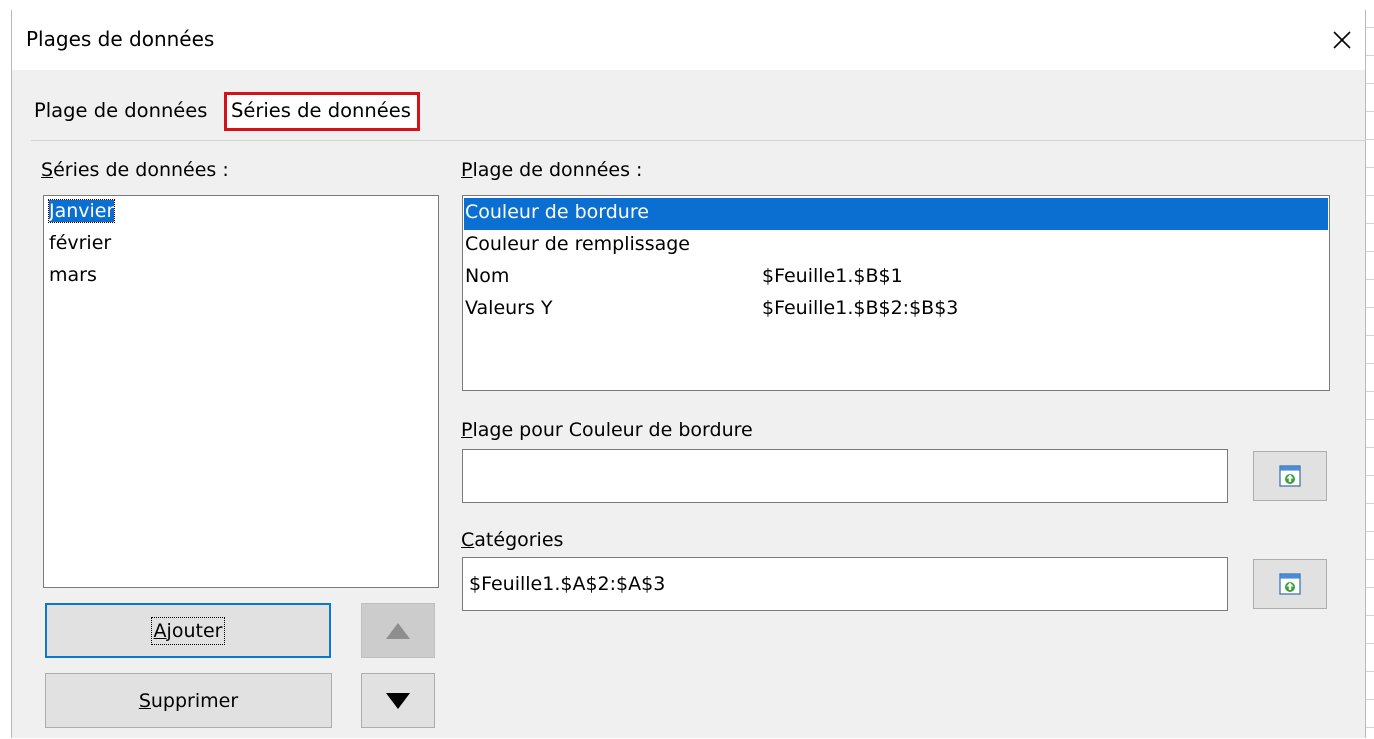 Image resolution: width=1374 pixels, height=739 pixels. Describe the element at coordinates (188, 630) in the screenshot. I see `add-button: Ajouter` at that location.